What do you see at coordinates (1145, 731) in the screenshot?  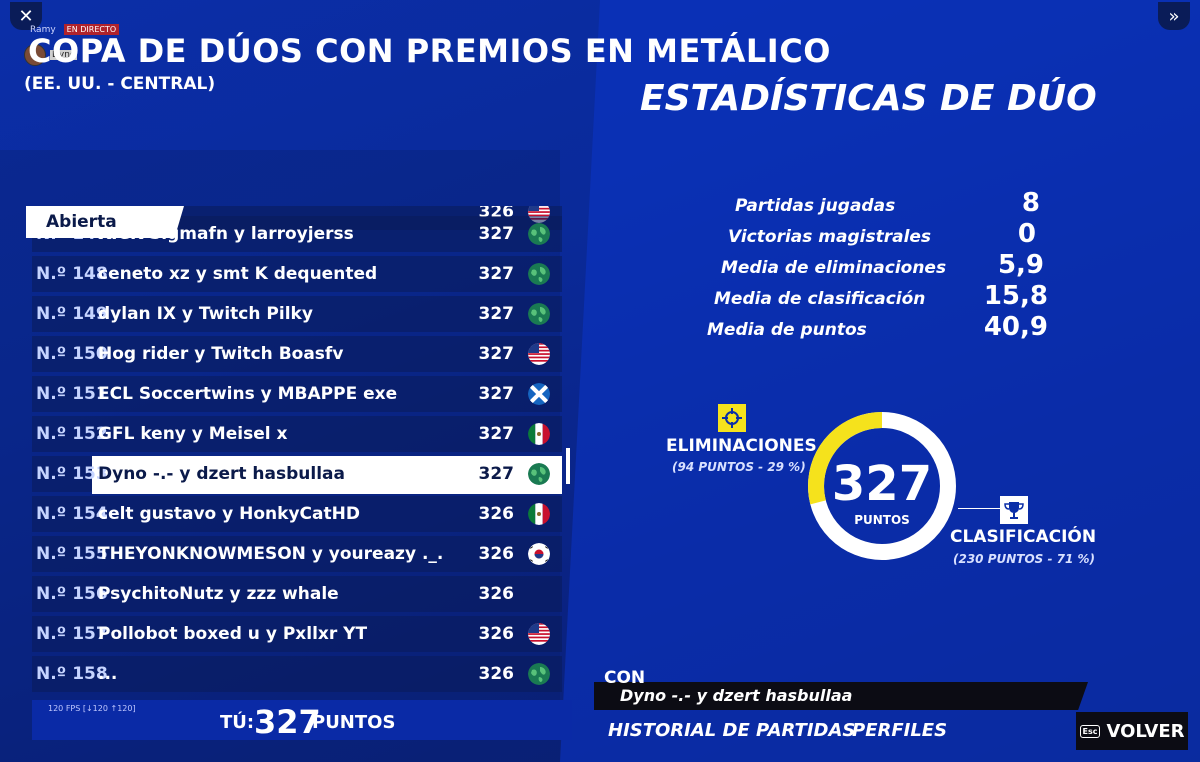 I see `back-label: VOLVER` at bounding box center [1145, 731].